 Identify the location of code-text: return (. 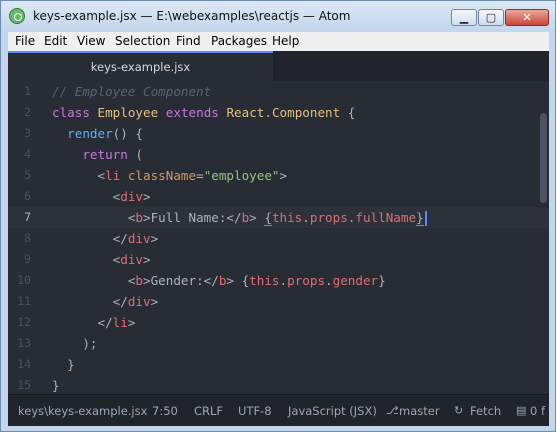
(113, 154).